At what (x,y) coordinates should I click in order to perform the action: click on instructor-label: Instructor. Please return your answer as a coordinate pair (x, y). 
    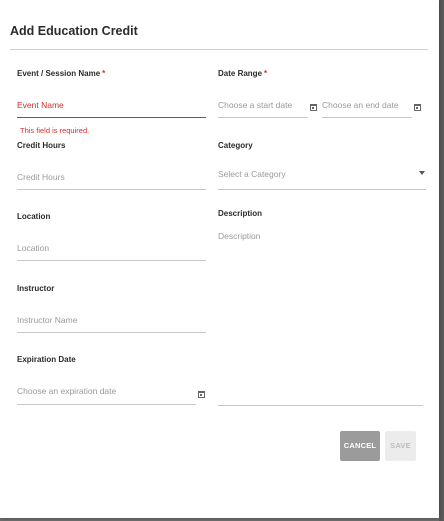
    Looking at the image, I should click on (36, 288).